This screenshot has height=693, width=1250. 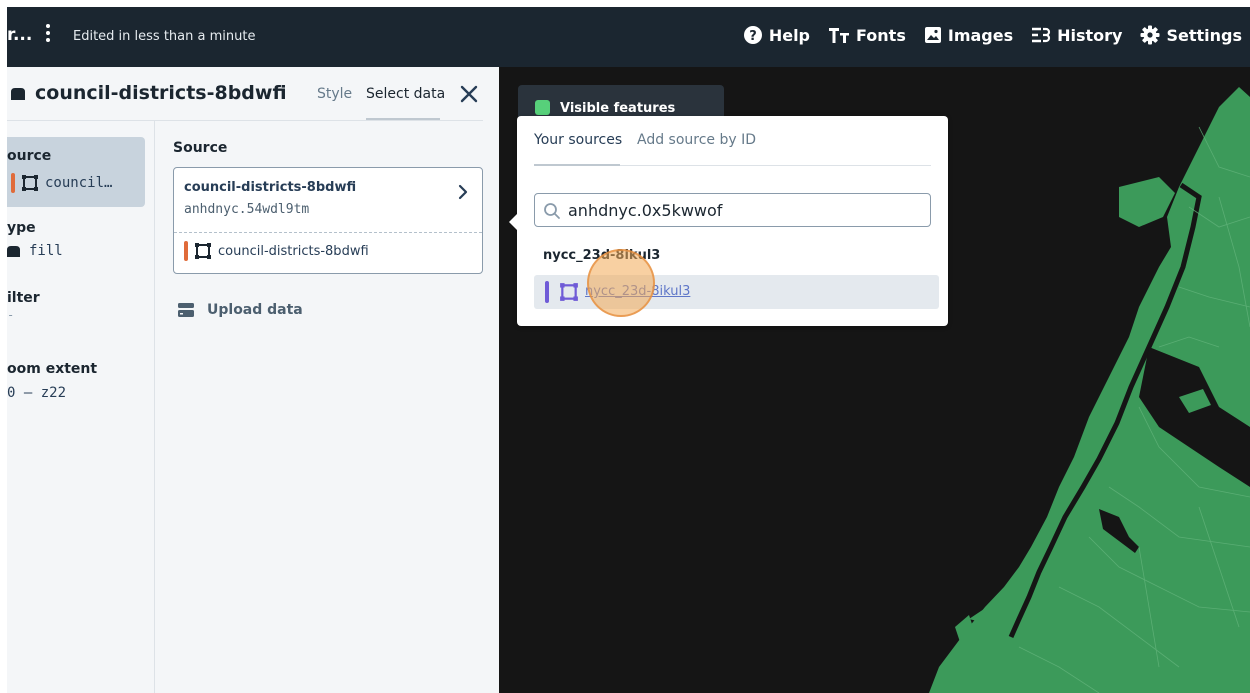 I want to click on fonts-label: Fonts, so click(x=881, y=35).